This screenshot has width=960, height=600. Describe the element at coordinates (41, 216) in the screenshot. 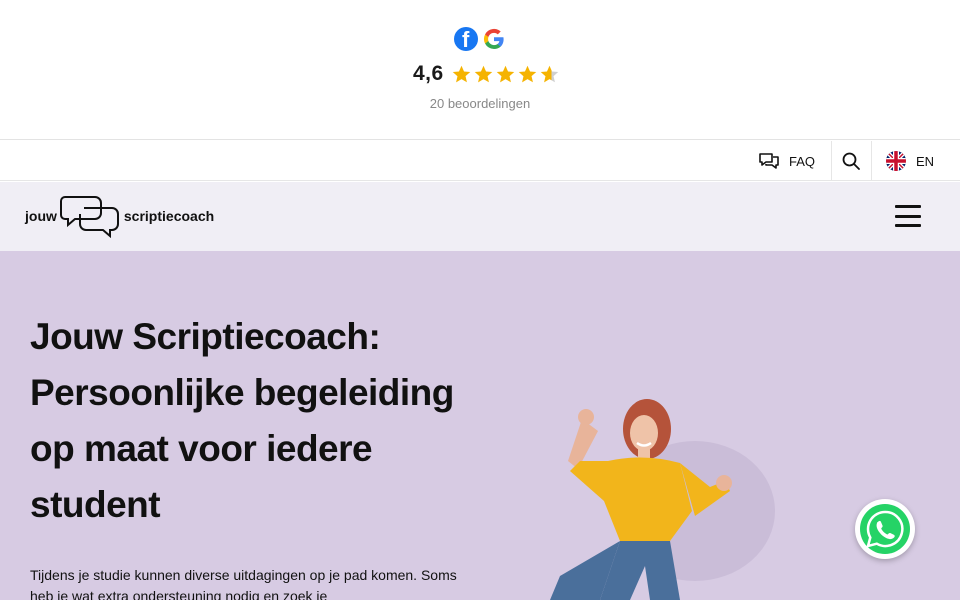

I see `logo-text-left: jouw` at that location.